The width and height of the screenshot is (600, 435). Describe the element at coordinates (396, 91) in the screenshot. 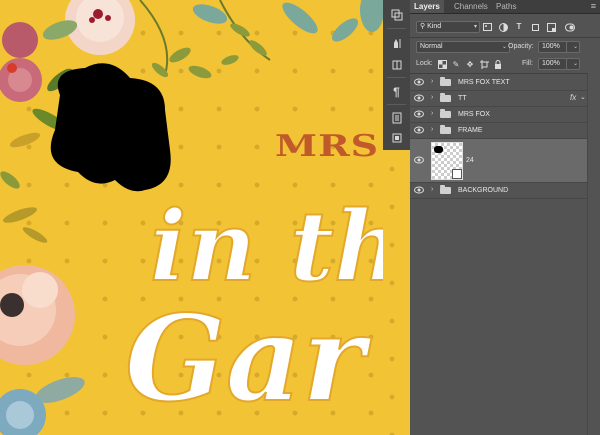

I see `paragraph-icon: ¶` at that location.